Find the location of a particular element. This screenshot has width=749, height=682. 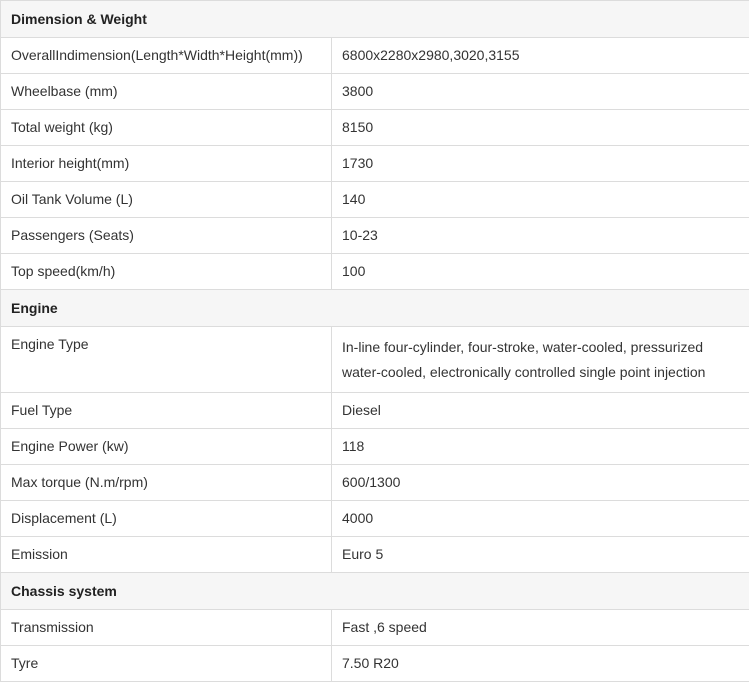

spec-value: Fast ,6 speed is located at coordinates (540, 628).